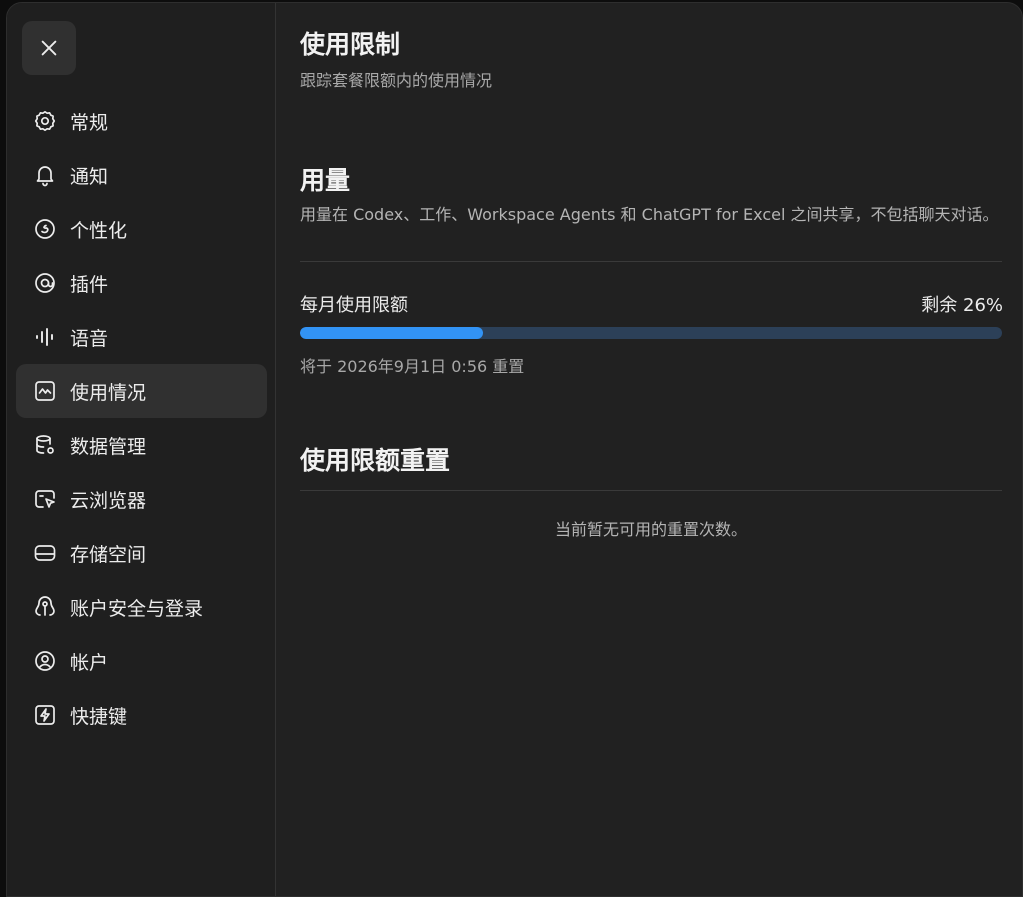  Describe the element at coordinates (375, 460) in the screenshot. I see `reset-section-title: 使用限额重置` at that location.